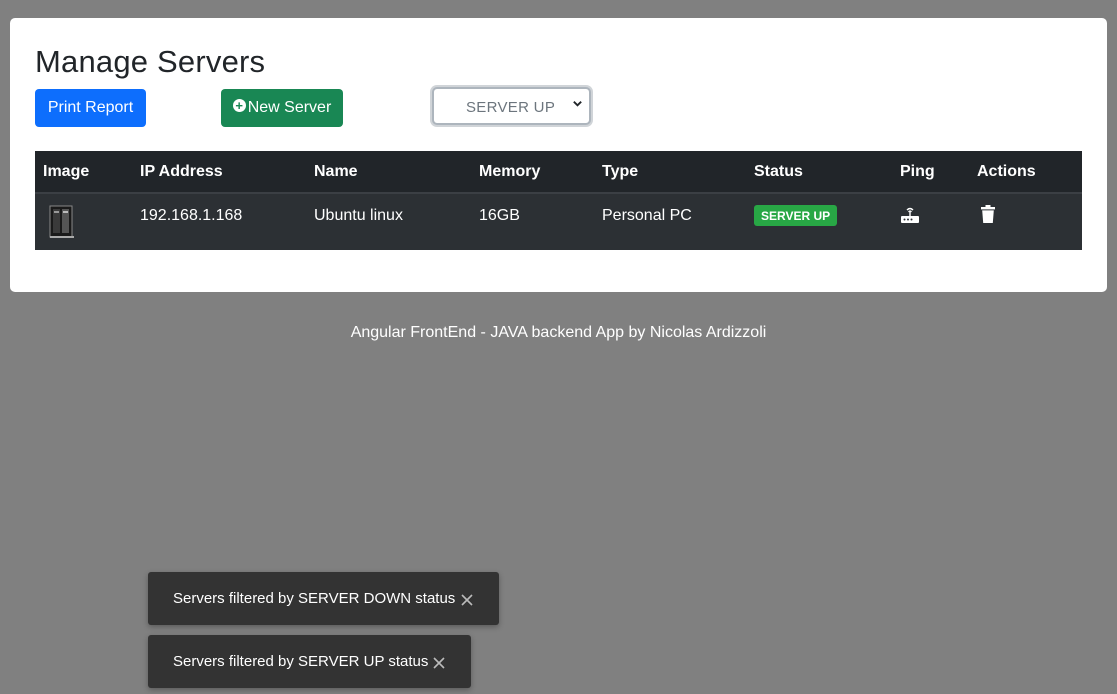 The image size is (1117, 694). Describe the element at coordinates (647, 215) in the screenshot. I see `server-type: Personal PC` at that location.